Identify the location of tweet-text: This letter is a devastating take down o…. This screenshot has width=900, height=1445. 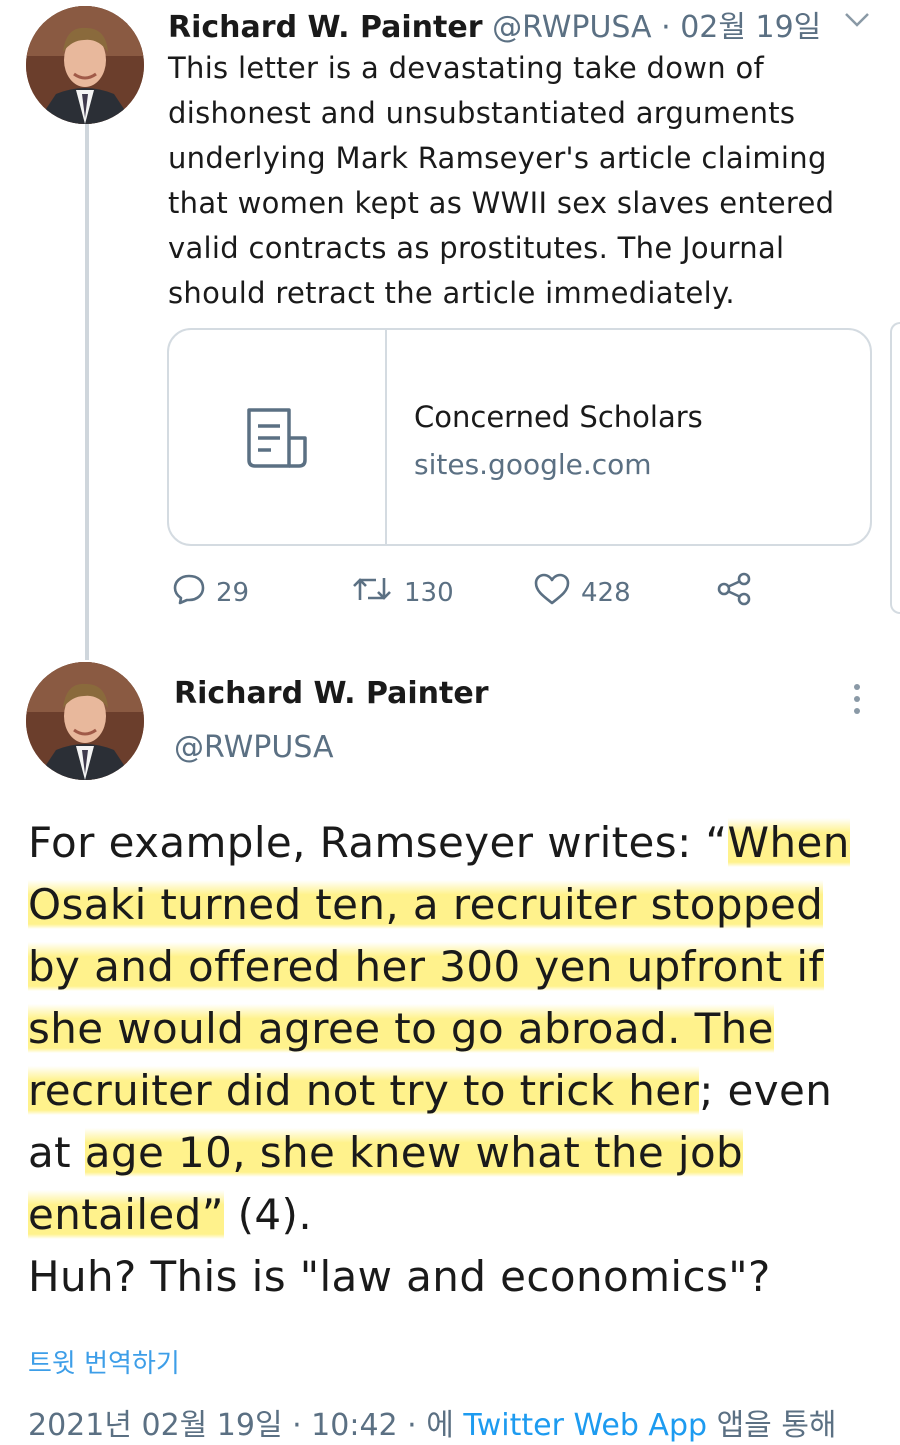
(501, 180).